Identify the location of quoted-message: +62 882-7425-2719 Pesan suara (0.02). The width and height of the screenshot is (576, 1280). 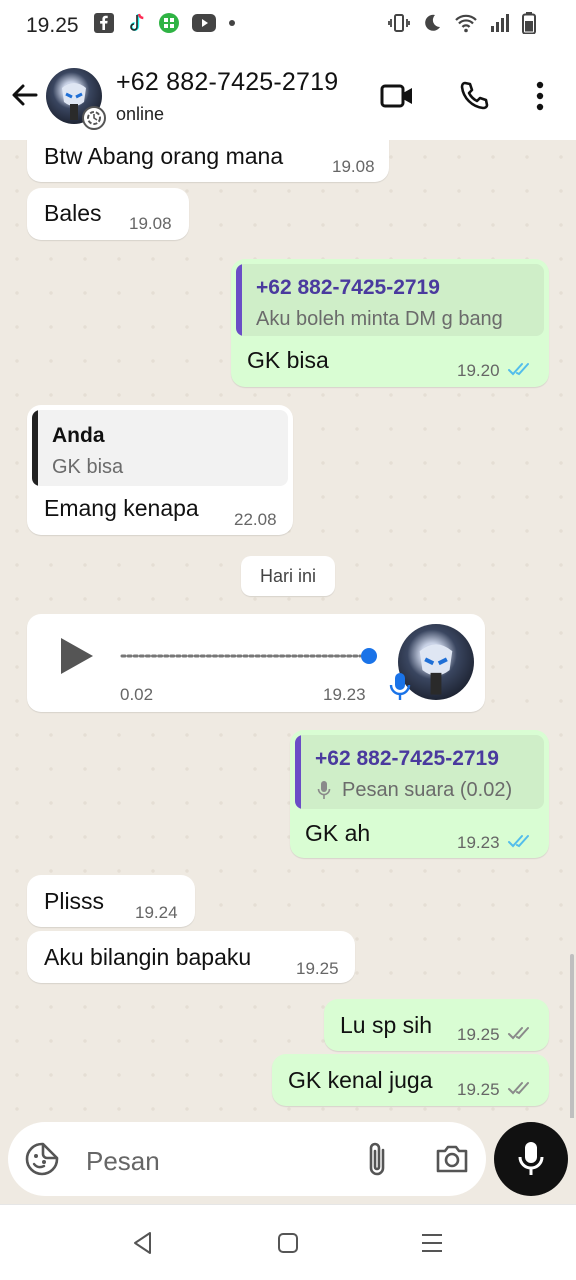
(419, 772).